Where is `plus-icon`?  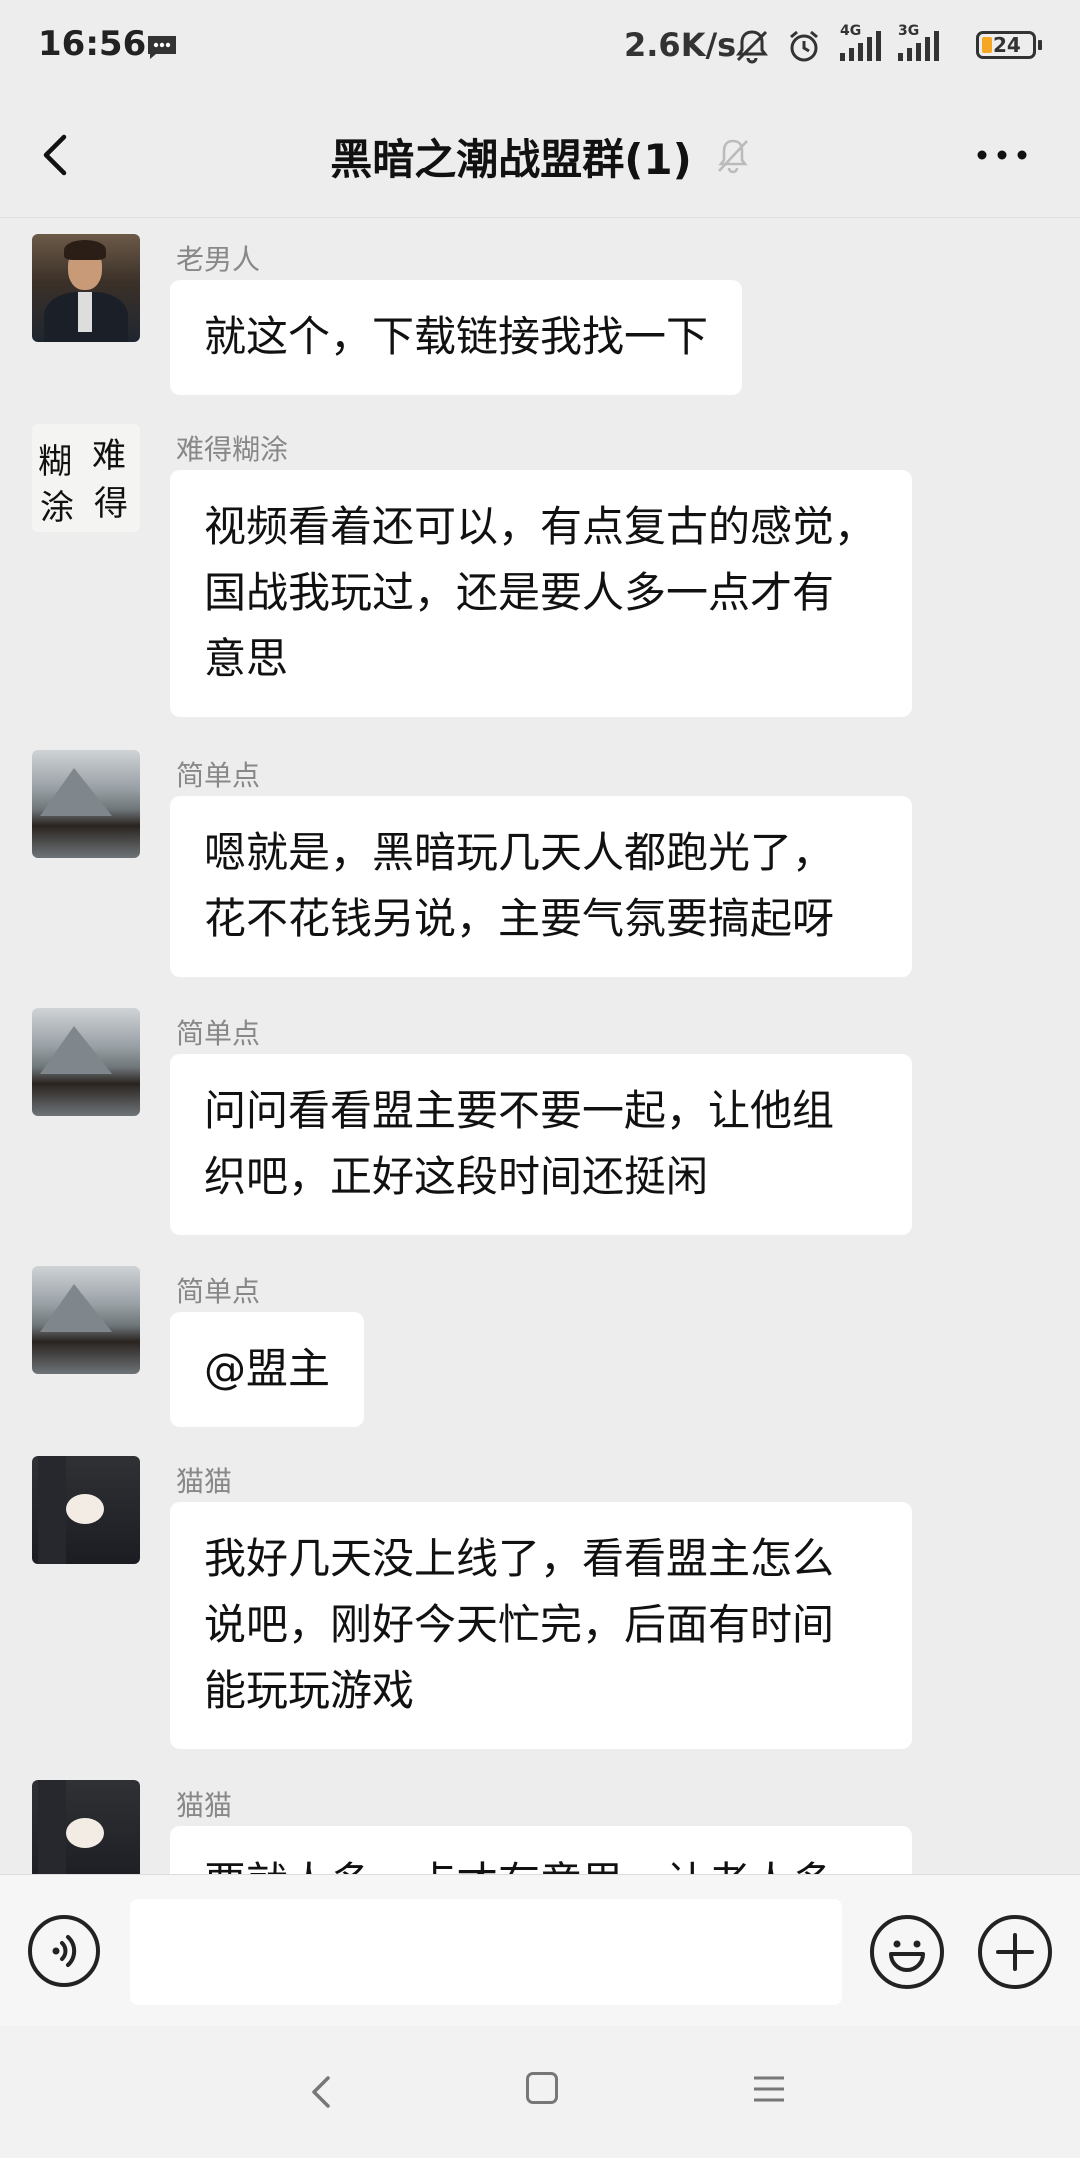
plus-icon is located at coordinates (1015, 1952).